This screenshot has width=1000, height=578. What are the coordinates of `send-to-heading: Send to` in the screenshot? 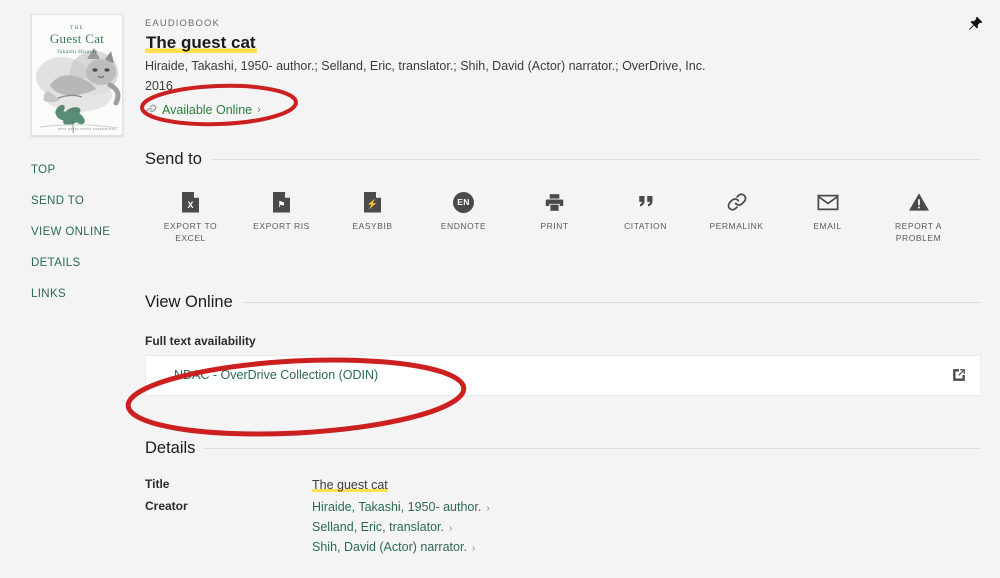 It's located at (173, 159).